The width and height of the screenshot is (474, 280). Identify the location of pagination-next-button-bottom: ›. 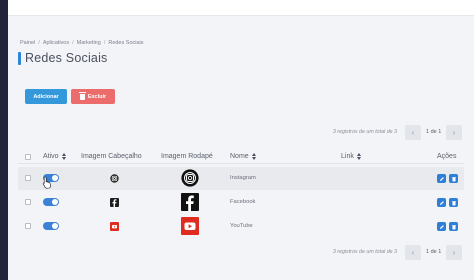
(454, 252).